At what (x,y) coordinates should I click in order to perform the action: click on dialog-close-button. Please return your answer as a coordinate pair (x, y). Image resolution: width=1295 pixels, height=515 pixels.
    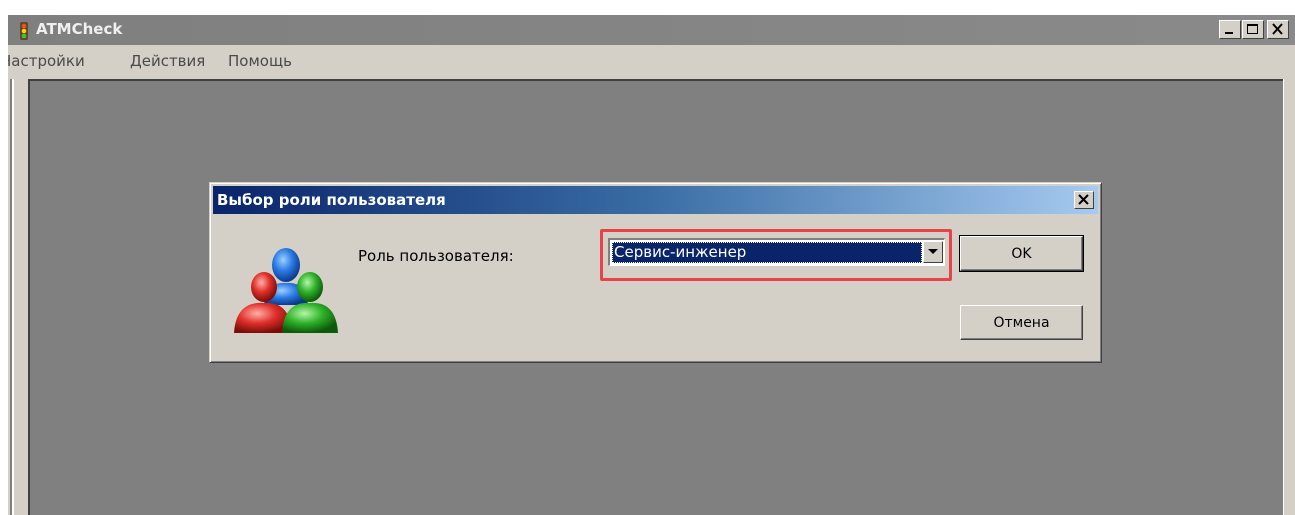
    Looking at the image, I should click on (1084, 200).